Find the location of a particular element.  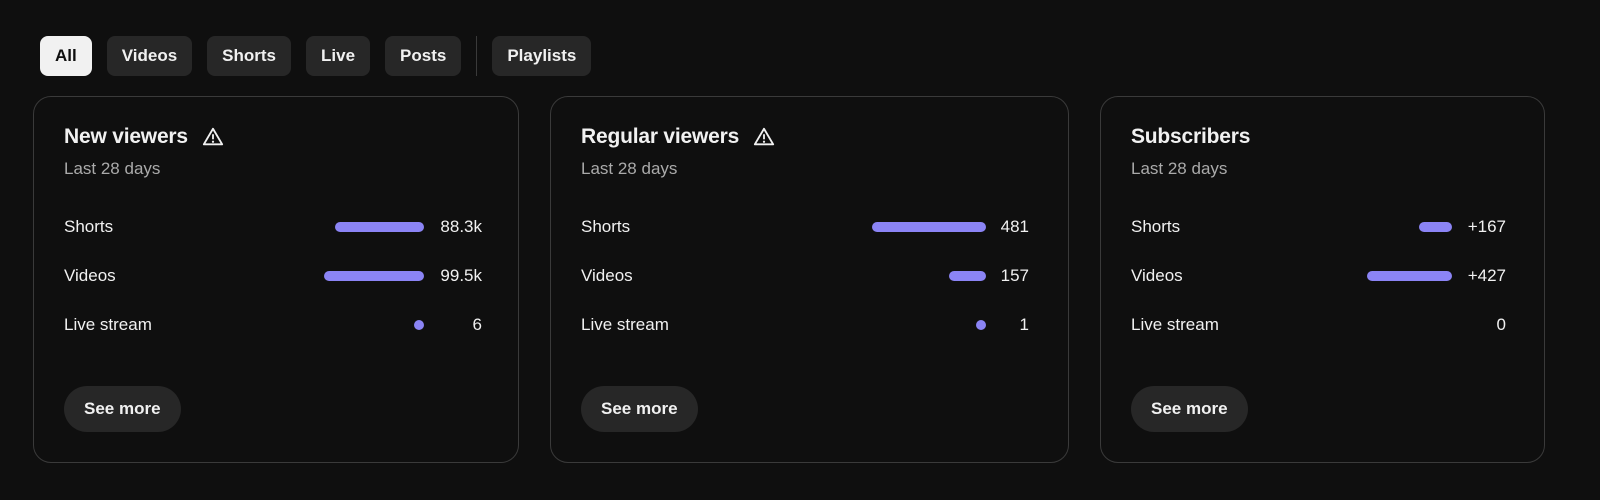

metric-row-shorts: Shorts +167 is located at coordinates (1318, 227).